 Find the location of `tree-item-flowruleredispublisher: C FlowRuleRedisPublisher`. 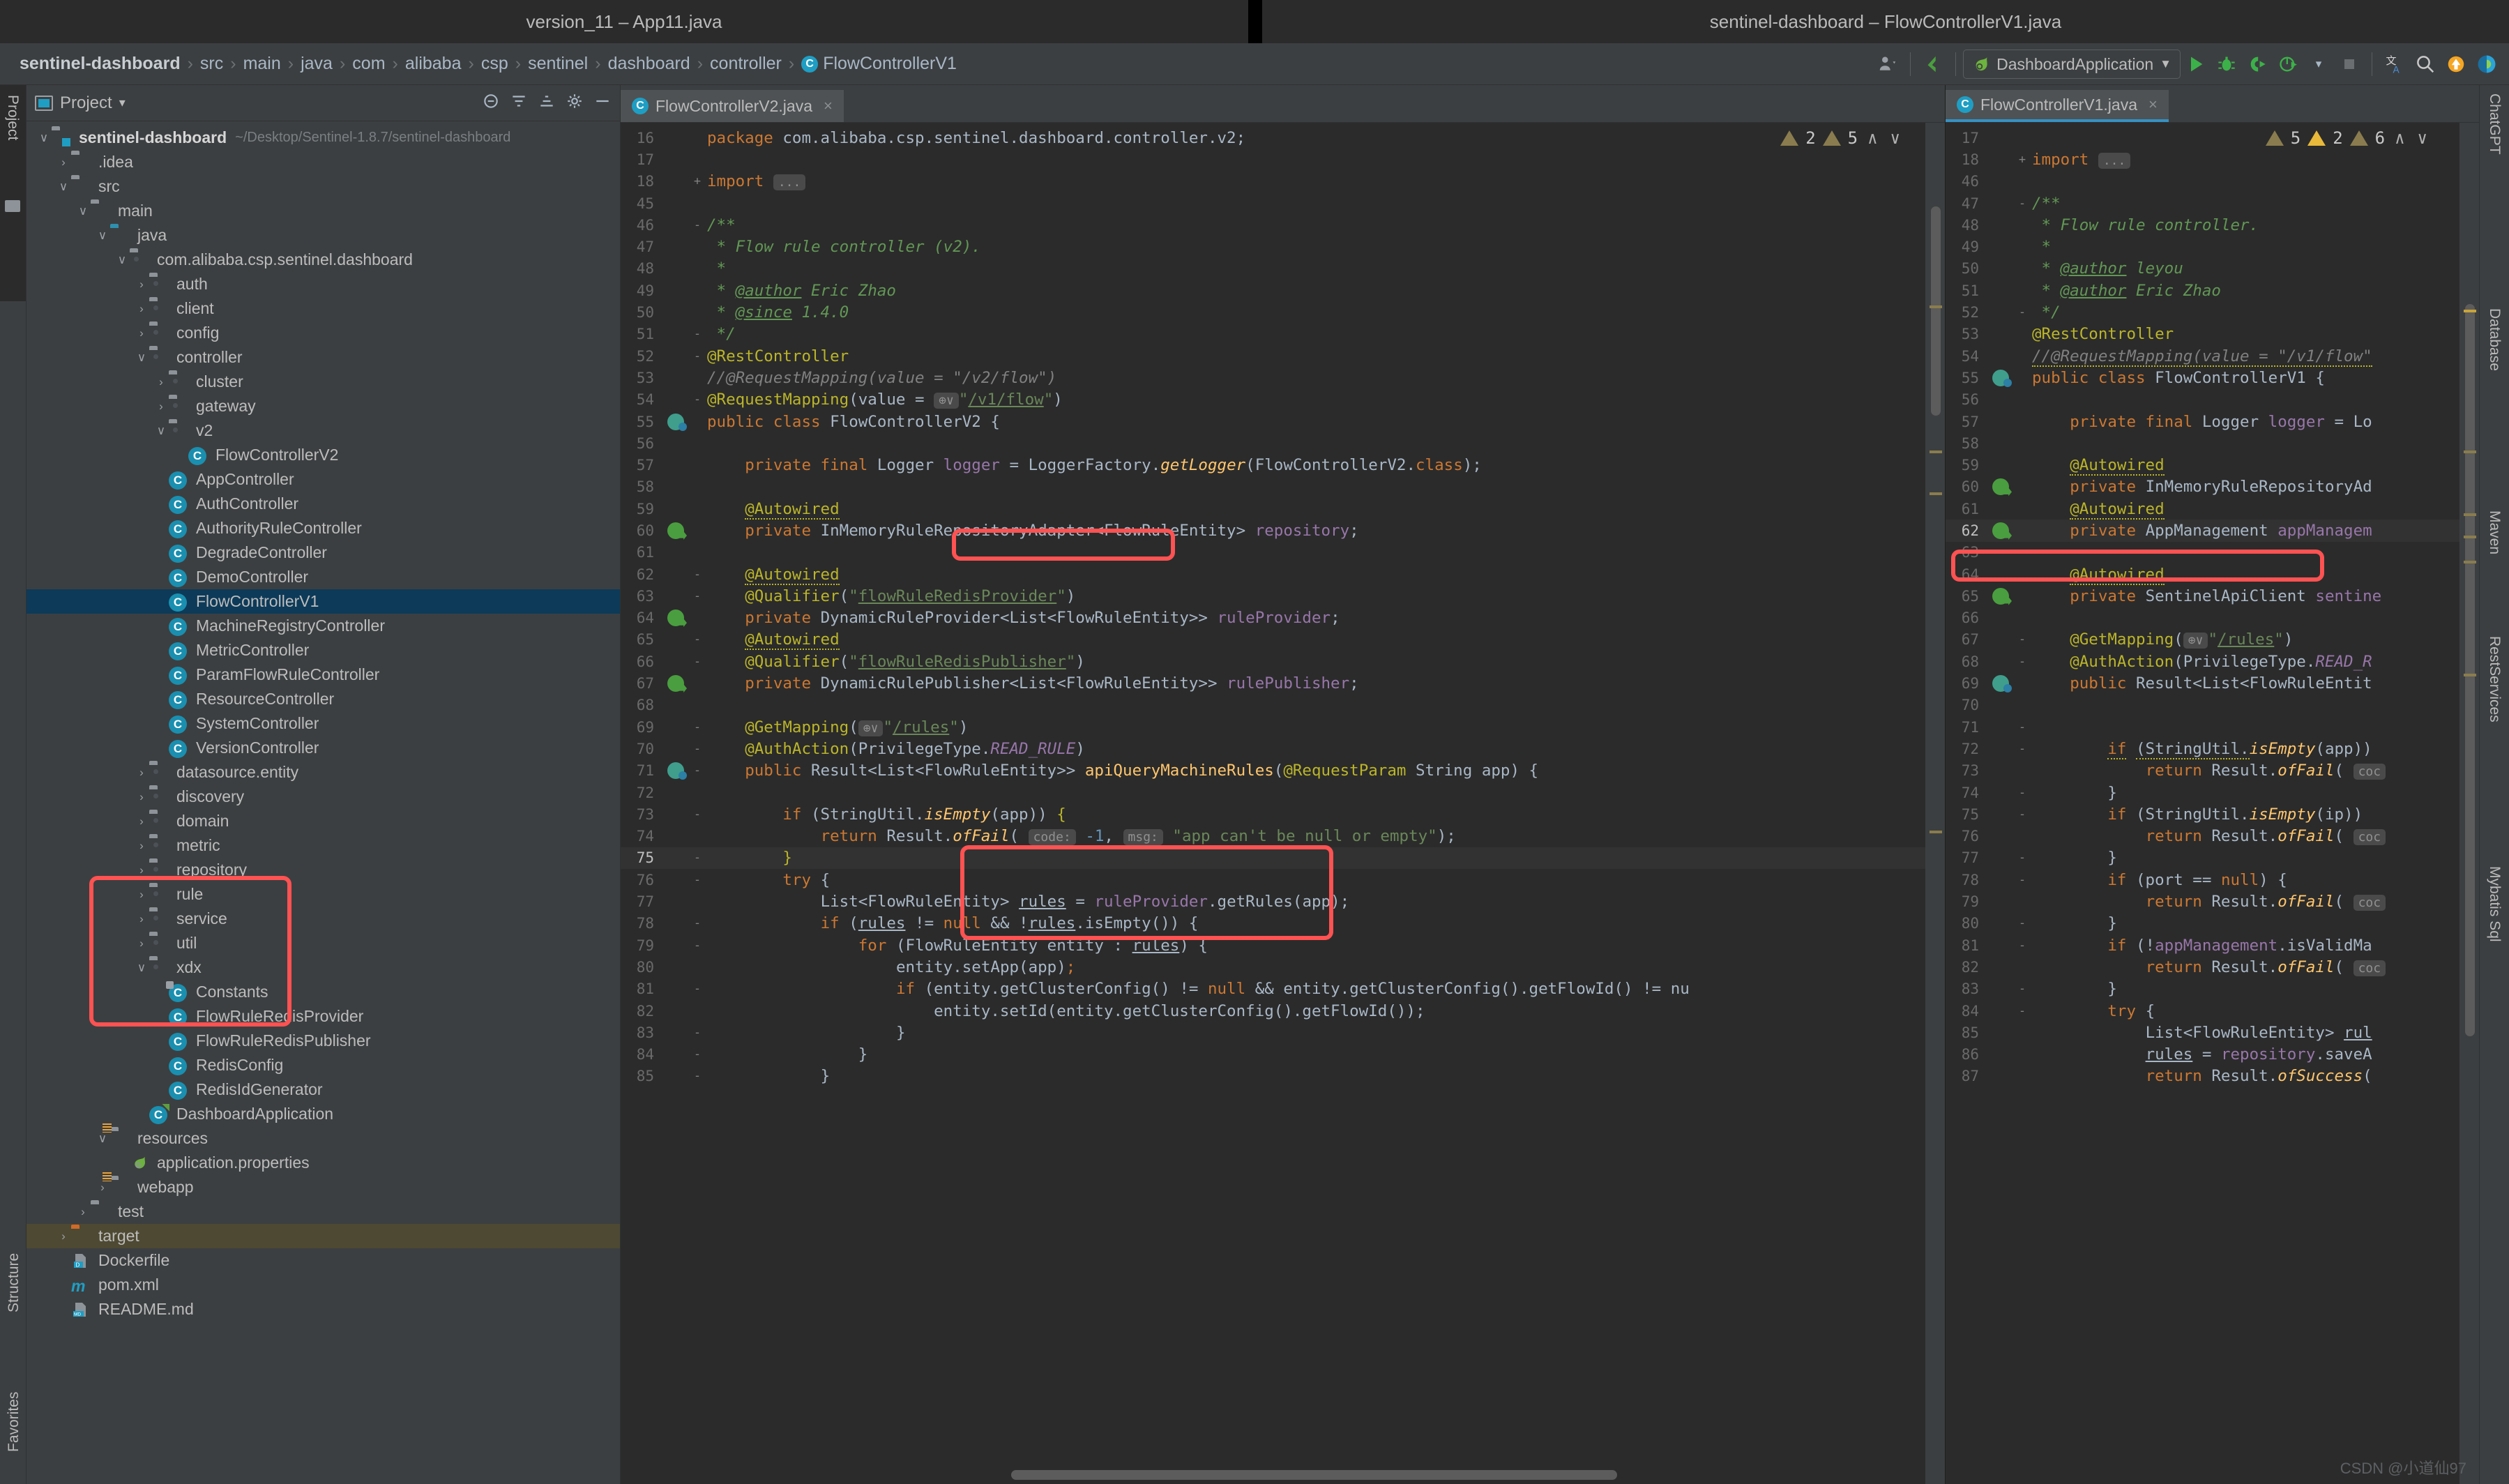

tree-item-flowruleredispublisher: C FlowRuleRedisPublisher is located at coordinates (323, 1041).